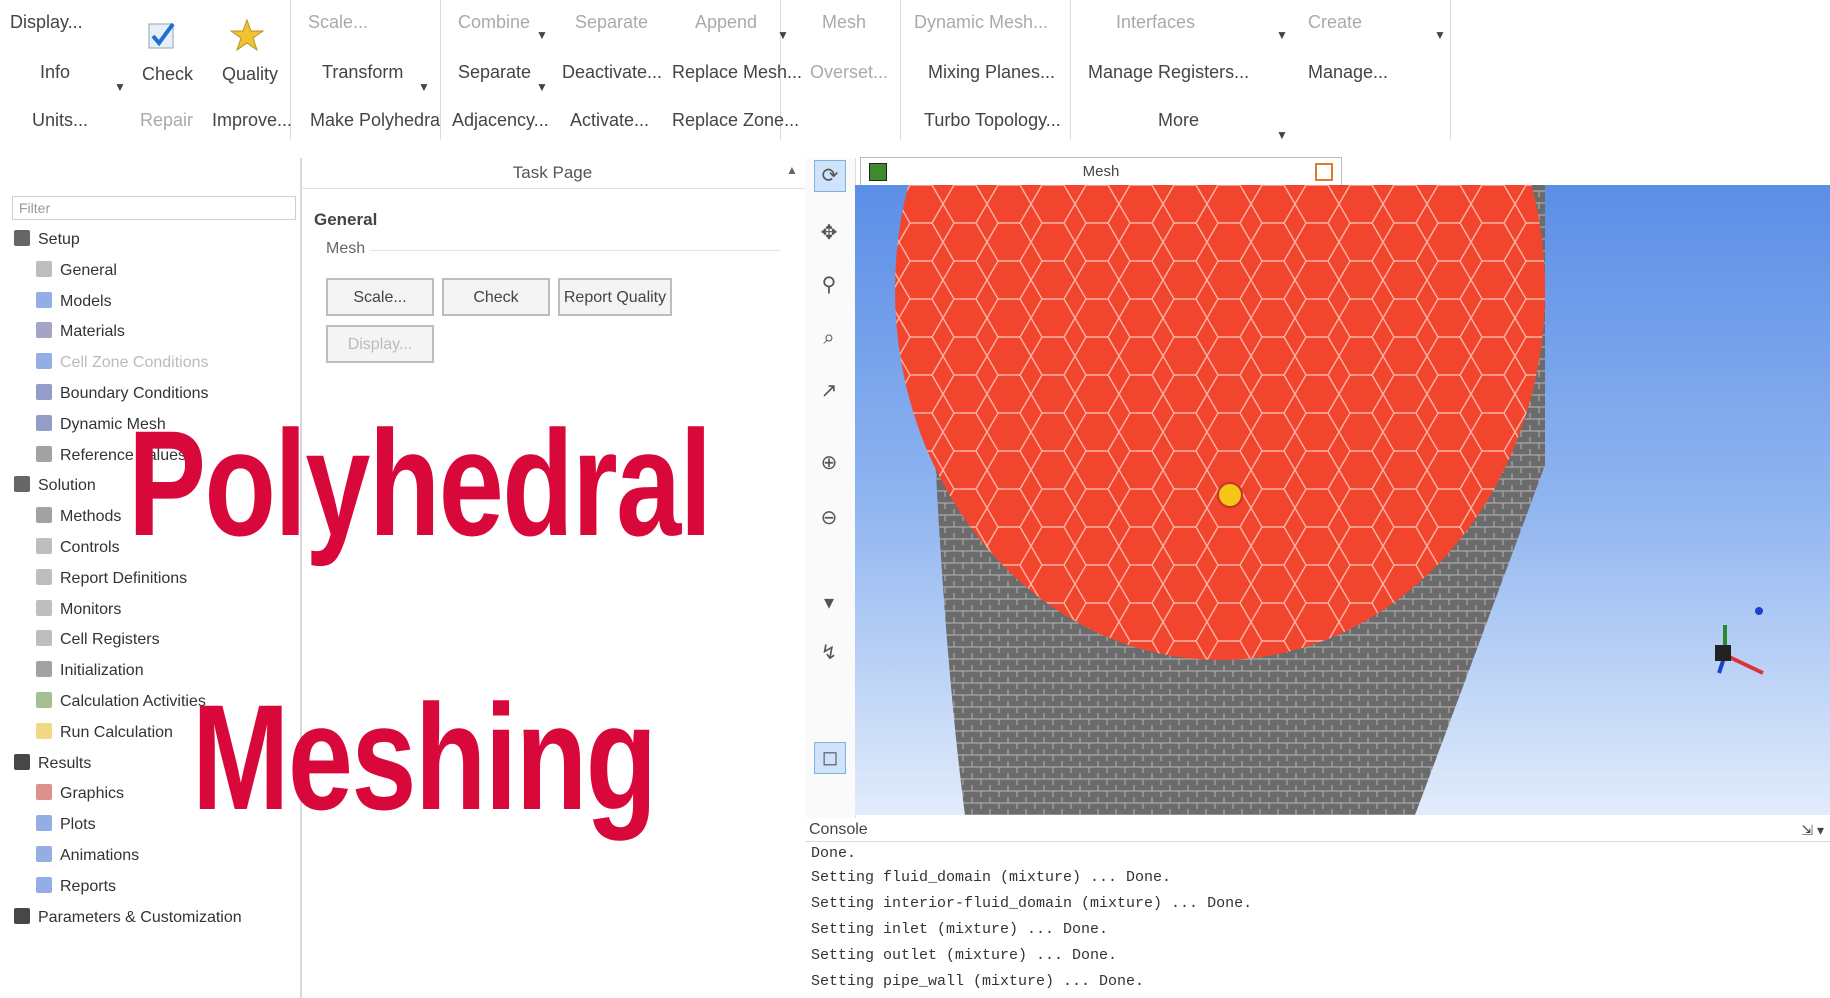  Describe the element at coordinates (74, 301) in the screenshot. I see `tree-item-models: Models` at that location.